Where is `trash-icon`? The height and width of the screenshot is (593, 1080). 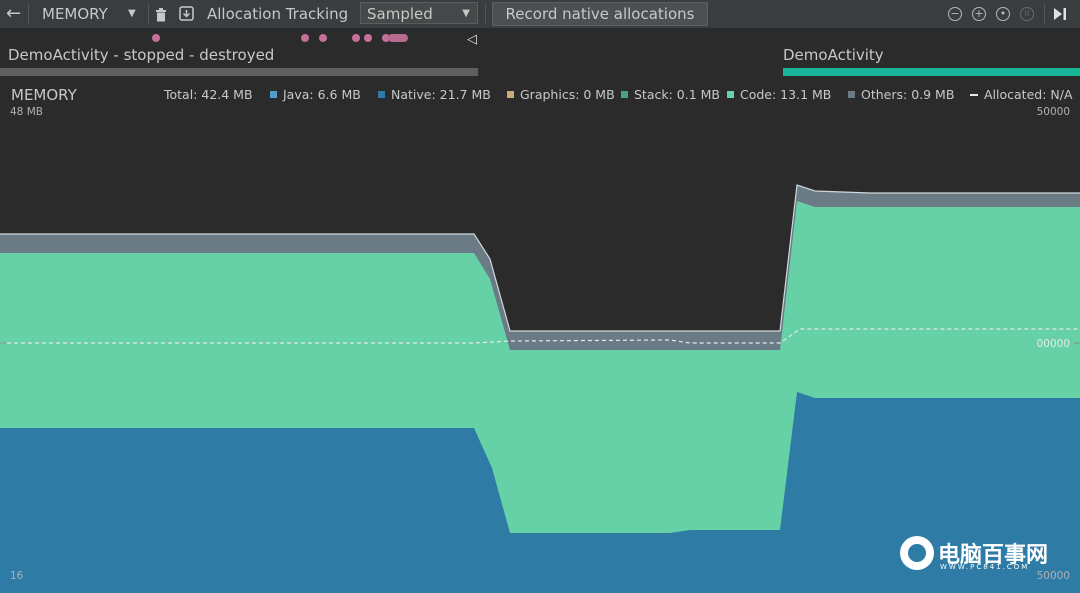 trash-icon is located at coordinates (161, 14).